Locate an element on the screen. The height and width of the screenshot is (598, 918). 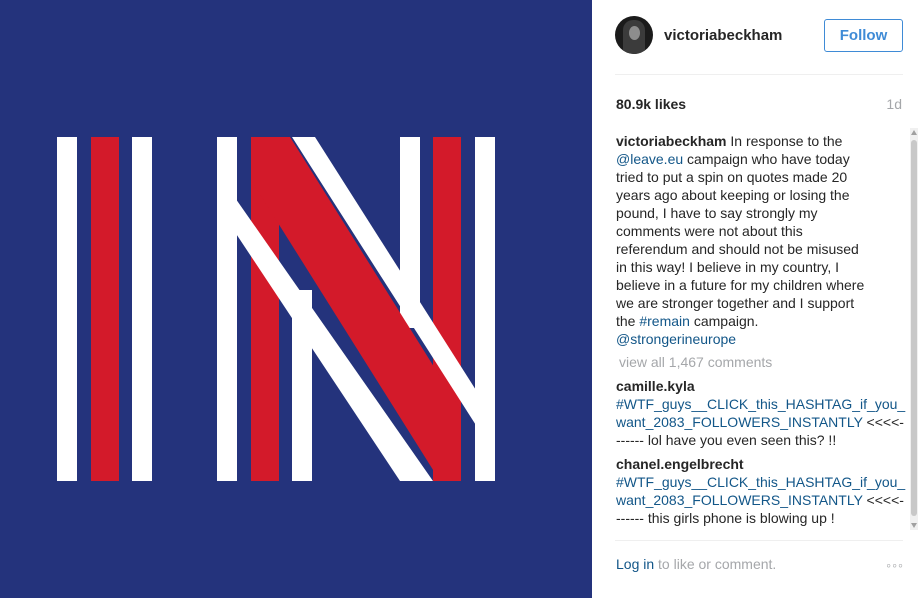
caption-line: we are stronger together and I support is located at coordinates (735, 303).